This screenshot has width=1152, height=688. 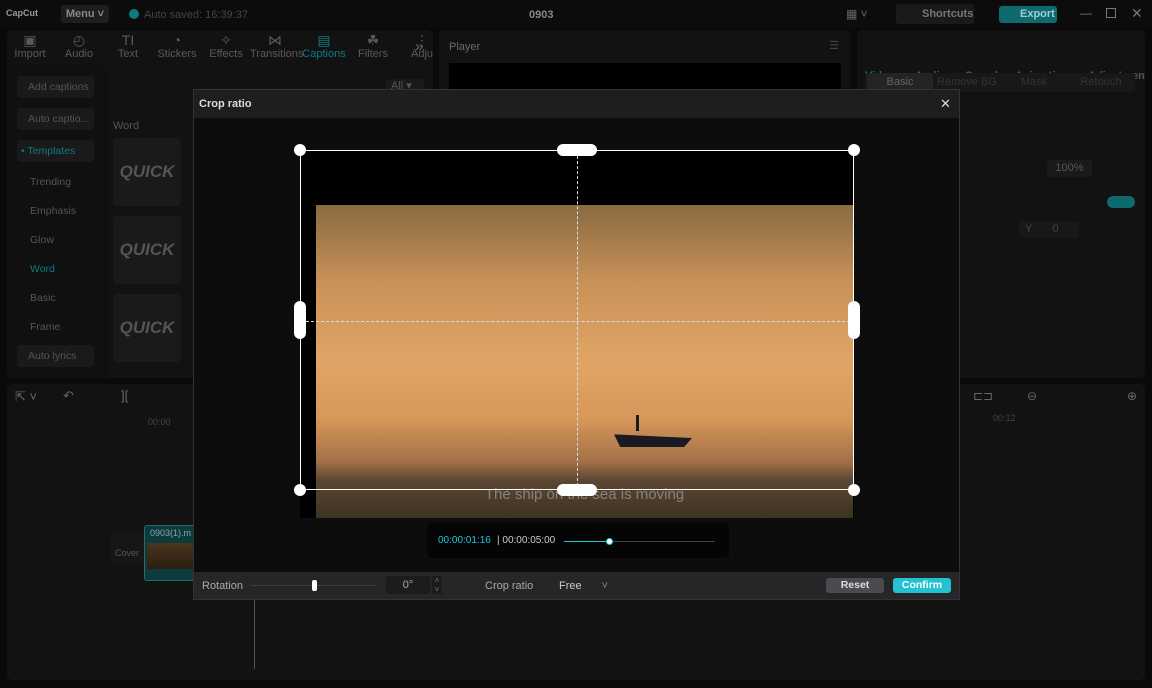 What do you see at coordinates (53, 211) in the screenshot?
I see `sidebar-item-emphasis: Emphasis` at bounding box center [53, 211].